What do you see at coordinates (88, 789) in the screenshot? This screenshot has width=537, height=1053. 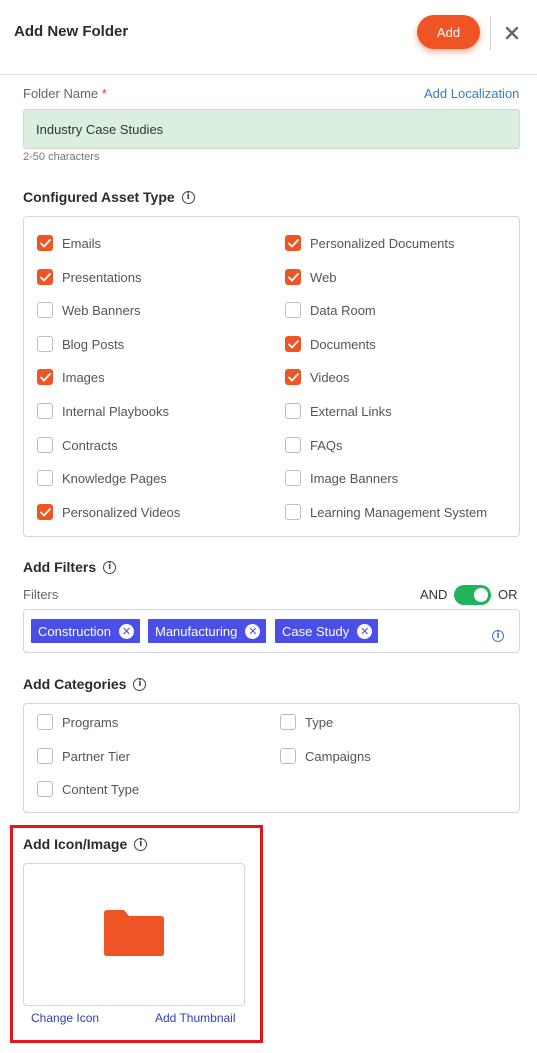 I see `checkbox-item: Content Type` at bounding box center [88, 789].